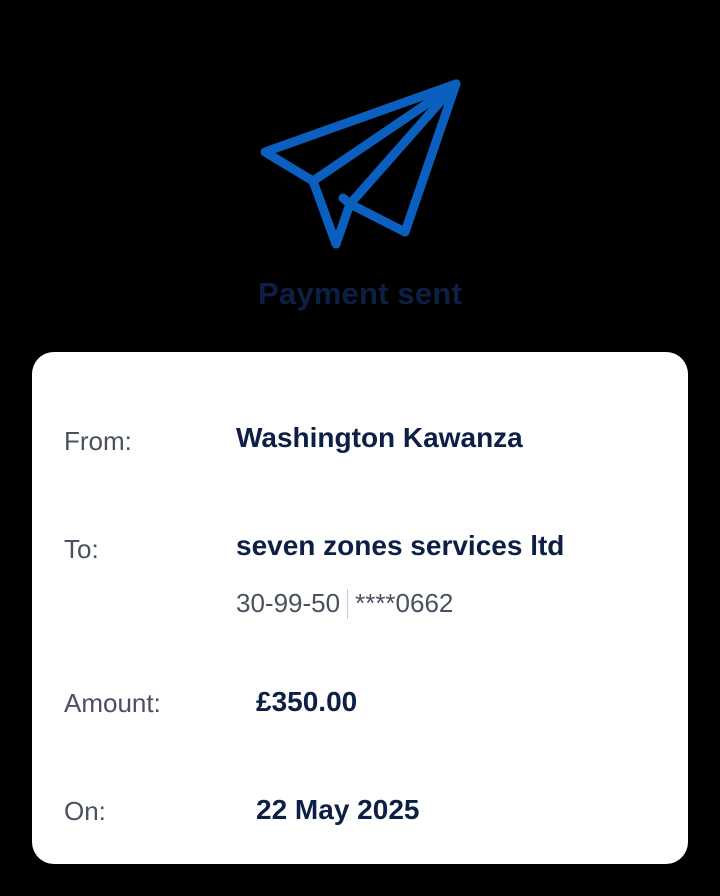  Describe the element at coordinates (338, 809) in the screenshot. I see `date-value: 22 May 2025` at that location.